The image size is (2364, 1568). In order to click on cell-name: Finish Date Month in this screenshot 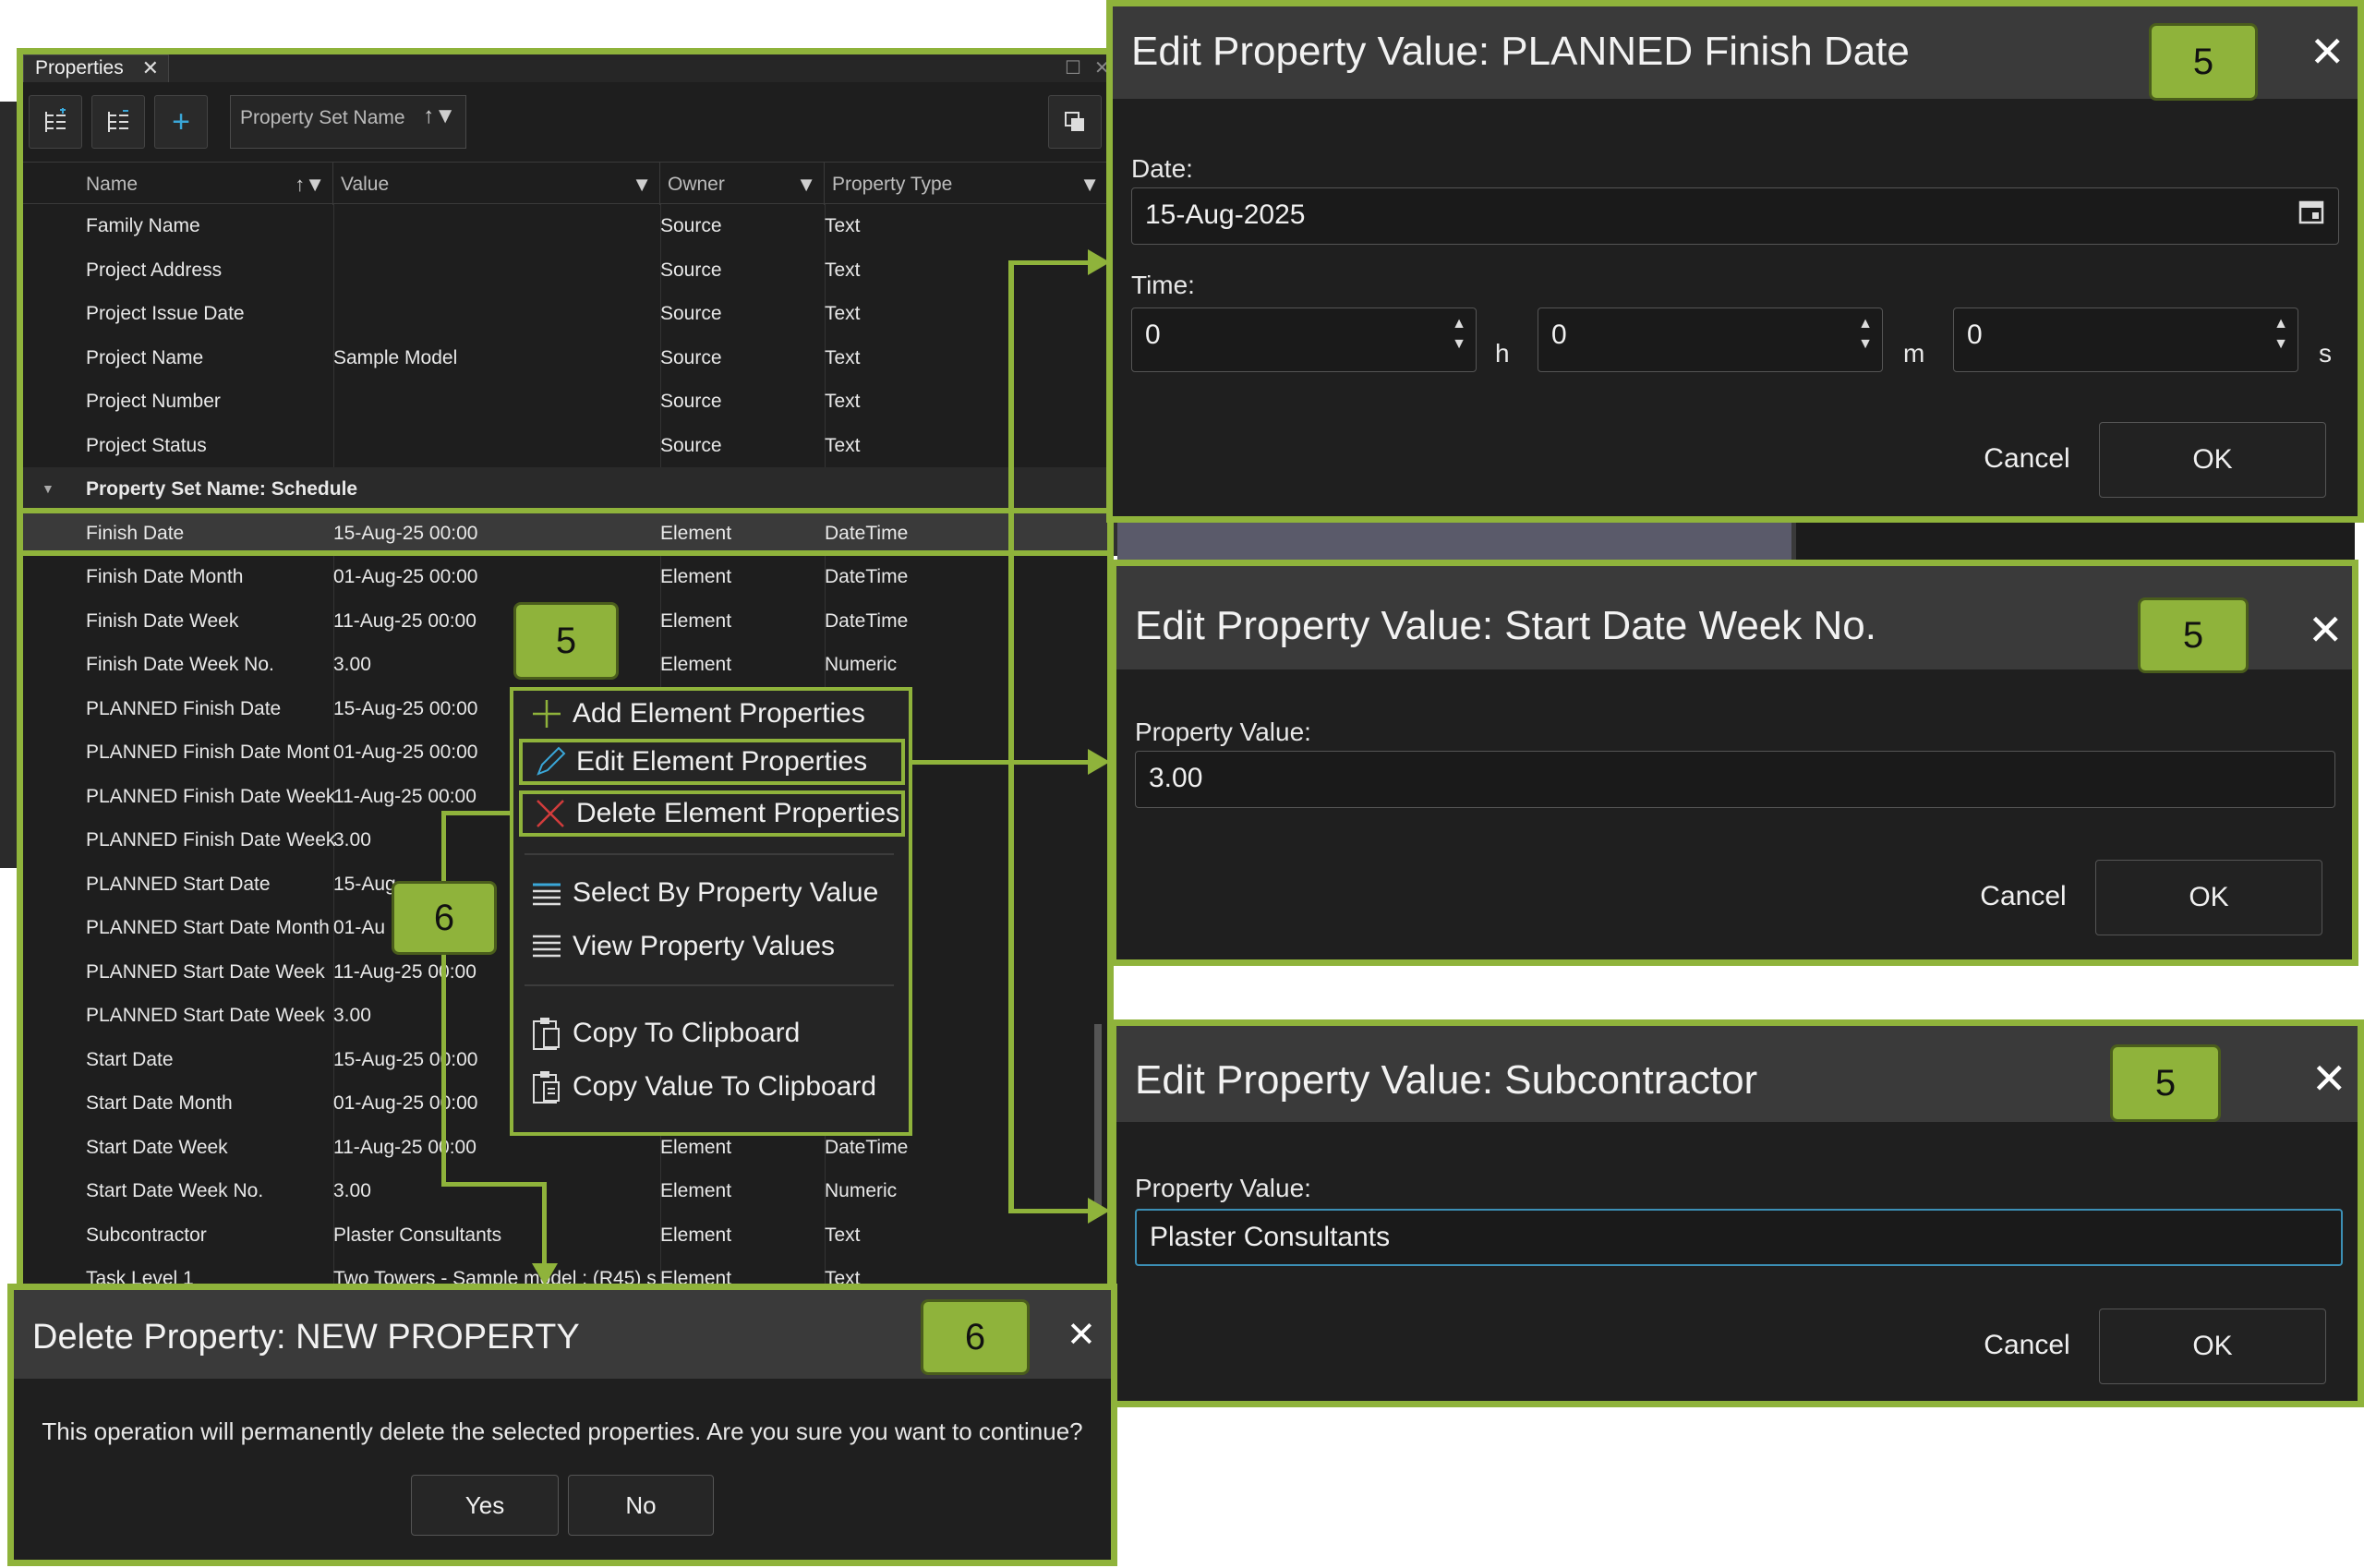, I will do `click(165, 576)`.